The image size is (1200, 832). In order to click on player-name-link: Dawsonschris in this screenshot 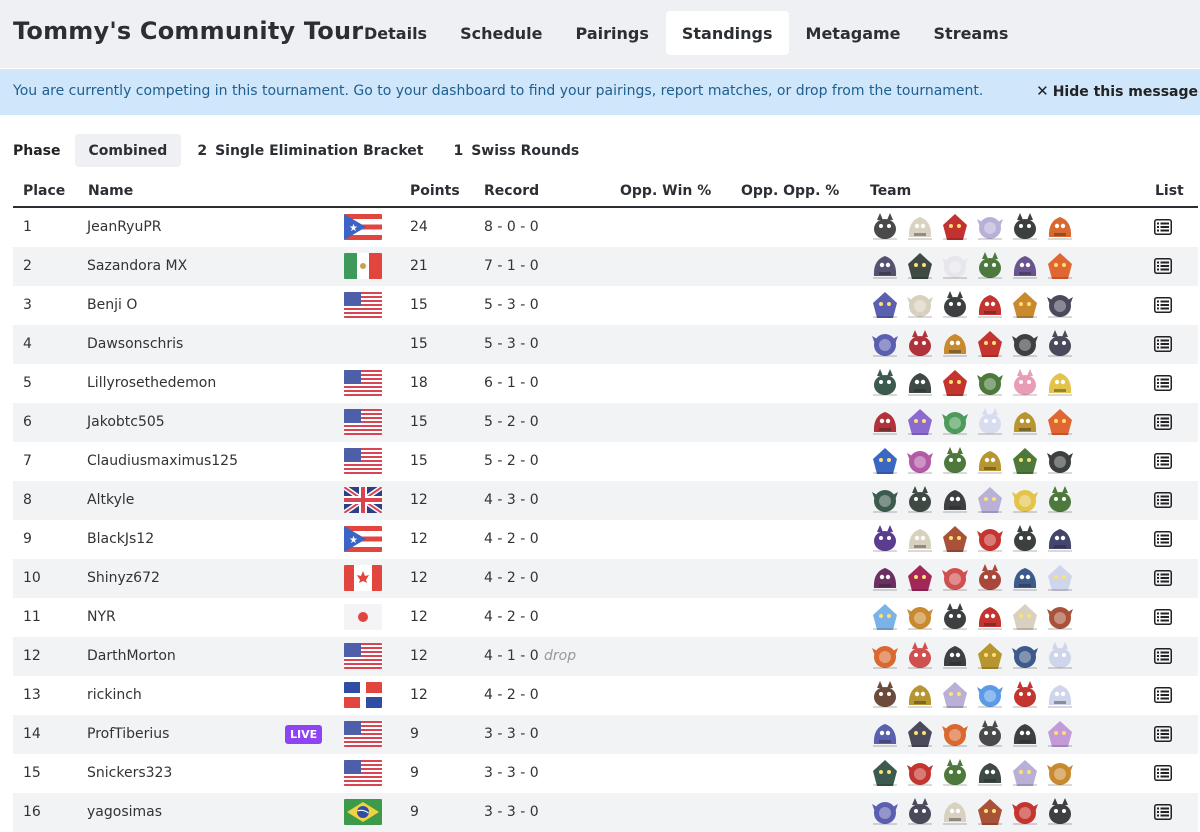, I will do `click(135, 344)`.